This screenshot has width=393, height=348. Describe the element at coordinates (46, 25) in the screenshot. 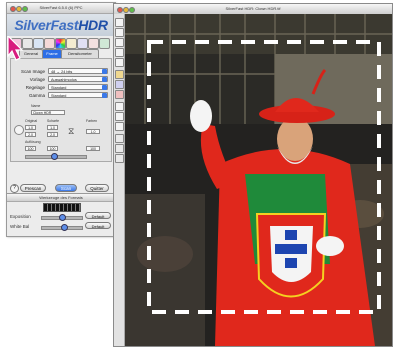

I see `logo-main-text: SilverFast` at that location.